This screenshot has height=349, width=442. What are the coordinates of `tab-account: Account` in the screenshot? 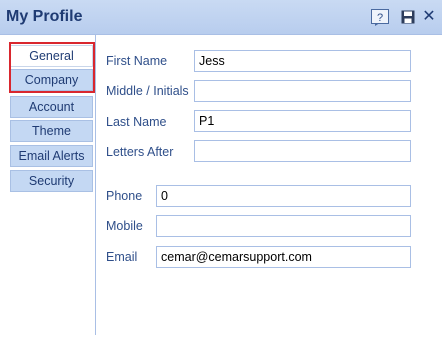 It's located at (51, 107).